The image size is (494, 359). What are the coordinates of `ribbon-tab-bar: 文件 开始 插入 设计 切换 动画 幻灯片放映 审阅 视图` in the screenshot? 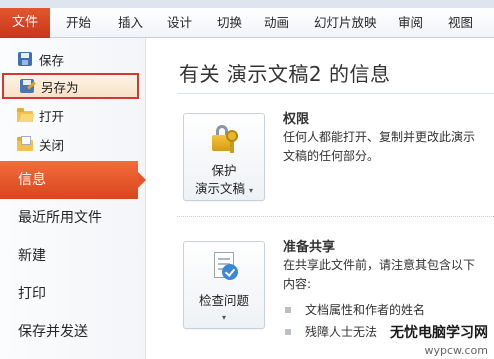 It's located at (247, 23).